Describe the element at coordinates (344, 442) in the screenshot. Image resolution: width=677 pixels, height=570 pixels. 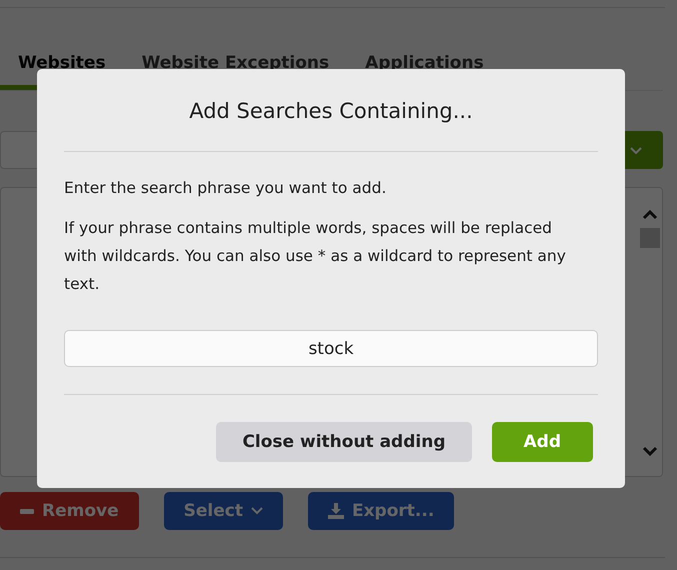
I see `close-button: Close without adding` at that location.